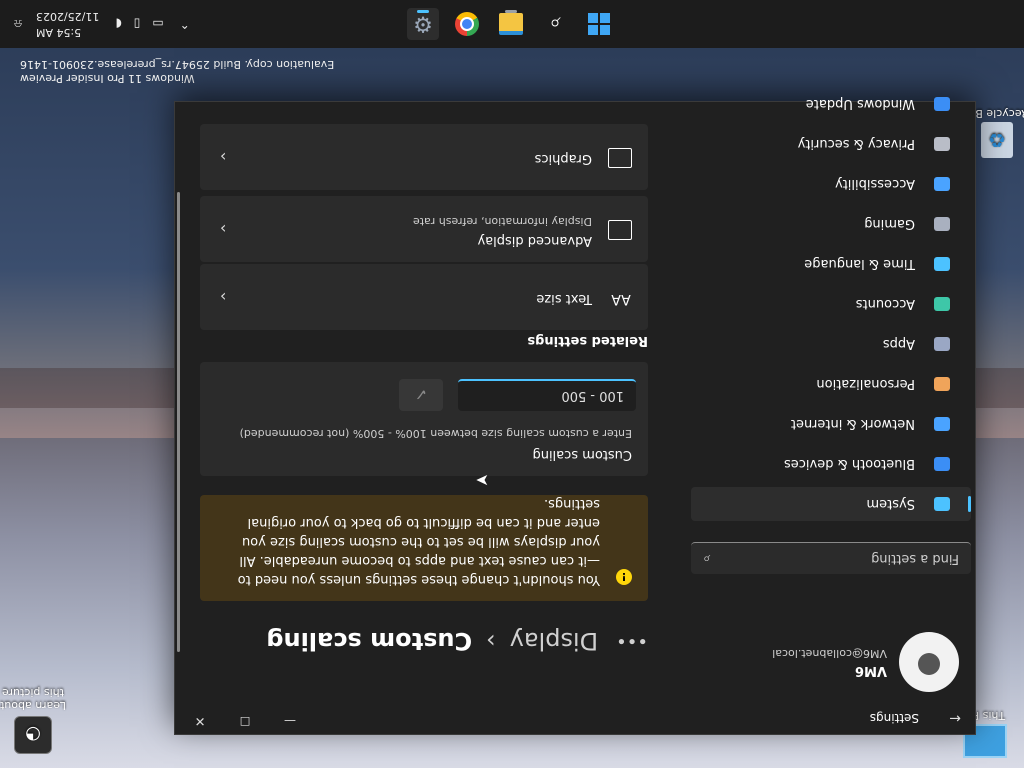 The image size is (1024, 768). What do you see at coordinates (831, 558) in the screenshot?
I see `search-box: Find a setting ⌕` at bounding box center [831, 558].